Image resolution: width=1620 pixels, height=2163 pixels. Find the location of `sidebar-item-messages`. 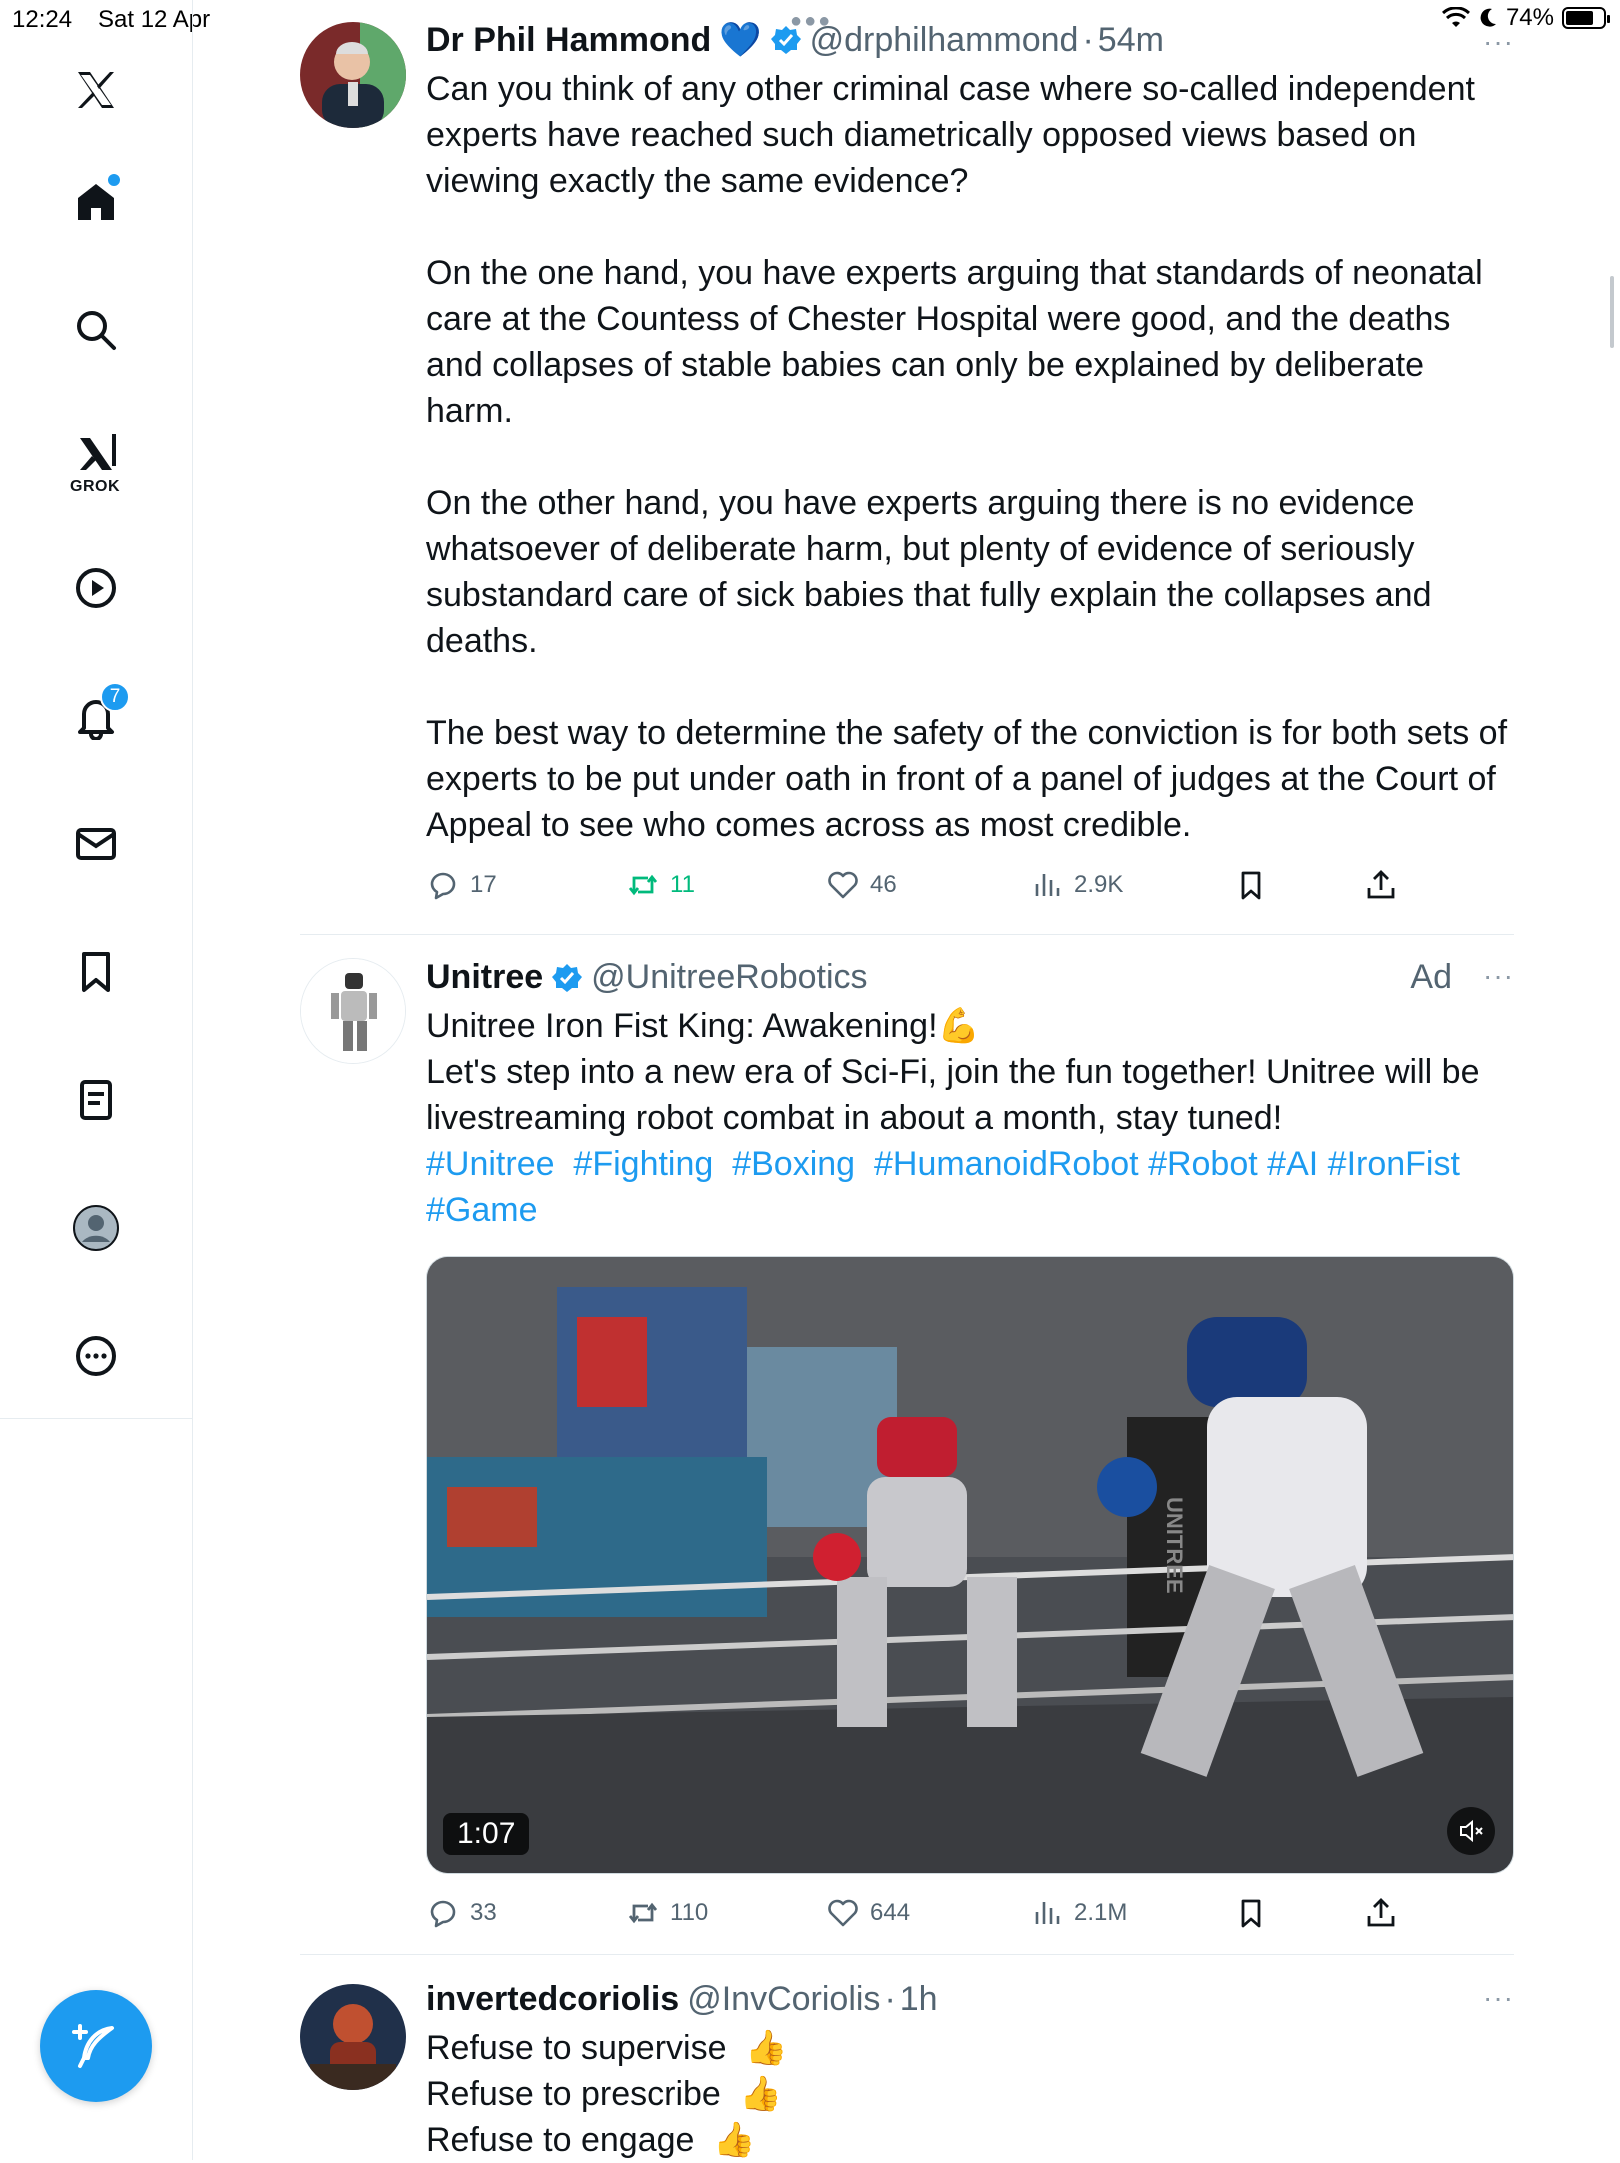

sidebar-item-messages is located at coordinates (96, 844).